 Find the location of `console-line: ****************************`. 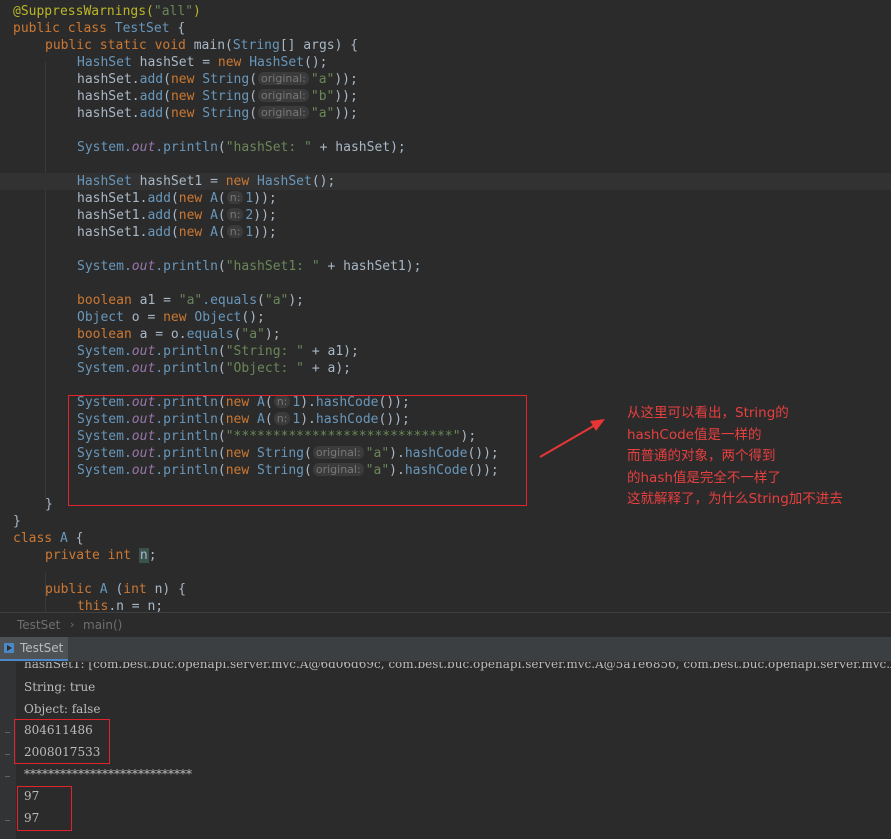

console-line: **************************** is located at coordinates (108, 774).